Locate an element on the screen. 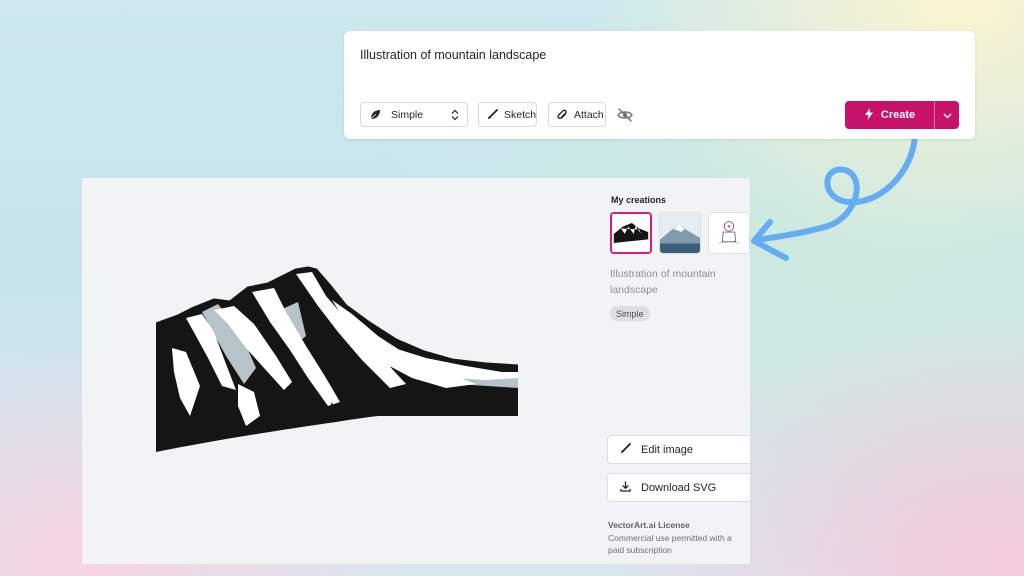 The height and width of the screenshot is (576, 1024). license-title: VectorArt.ai License is located at coordinates (649, 525).